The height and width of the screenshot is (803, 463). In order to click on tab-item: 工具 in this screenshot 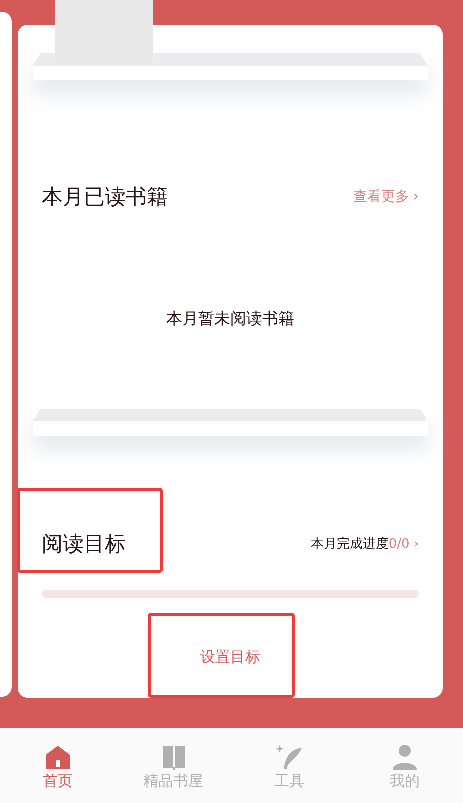, I will do `click(290, 765)`.